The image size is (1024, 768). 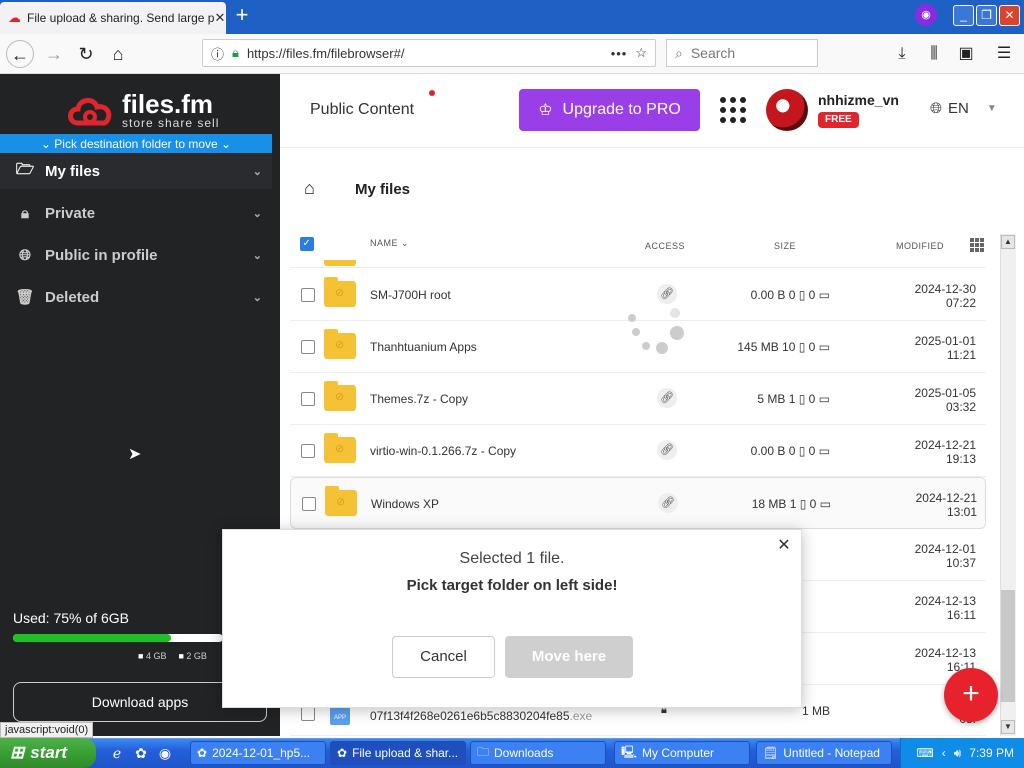 I want to click on volume-icon: 🔊︎, so click(x=958, y=753).